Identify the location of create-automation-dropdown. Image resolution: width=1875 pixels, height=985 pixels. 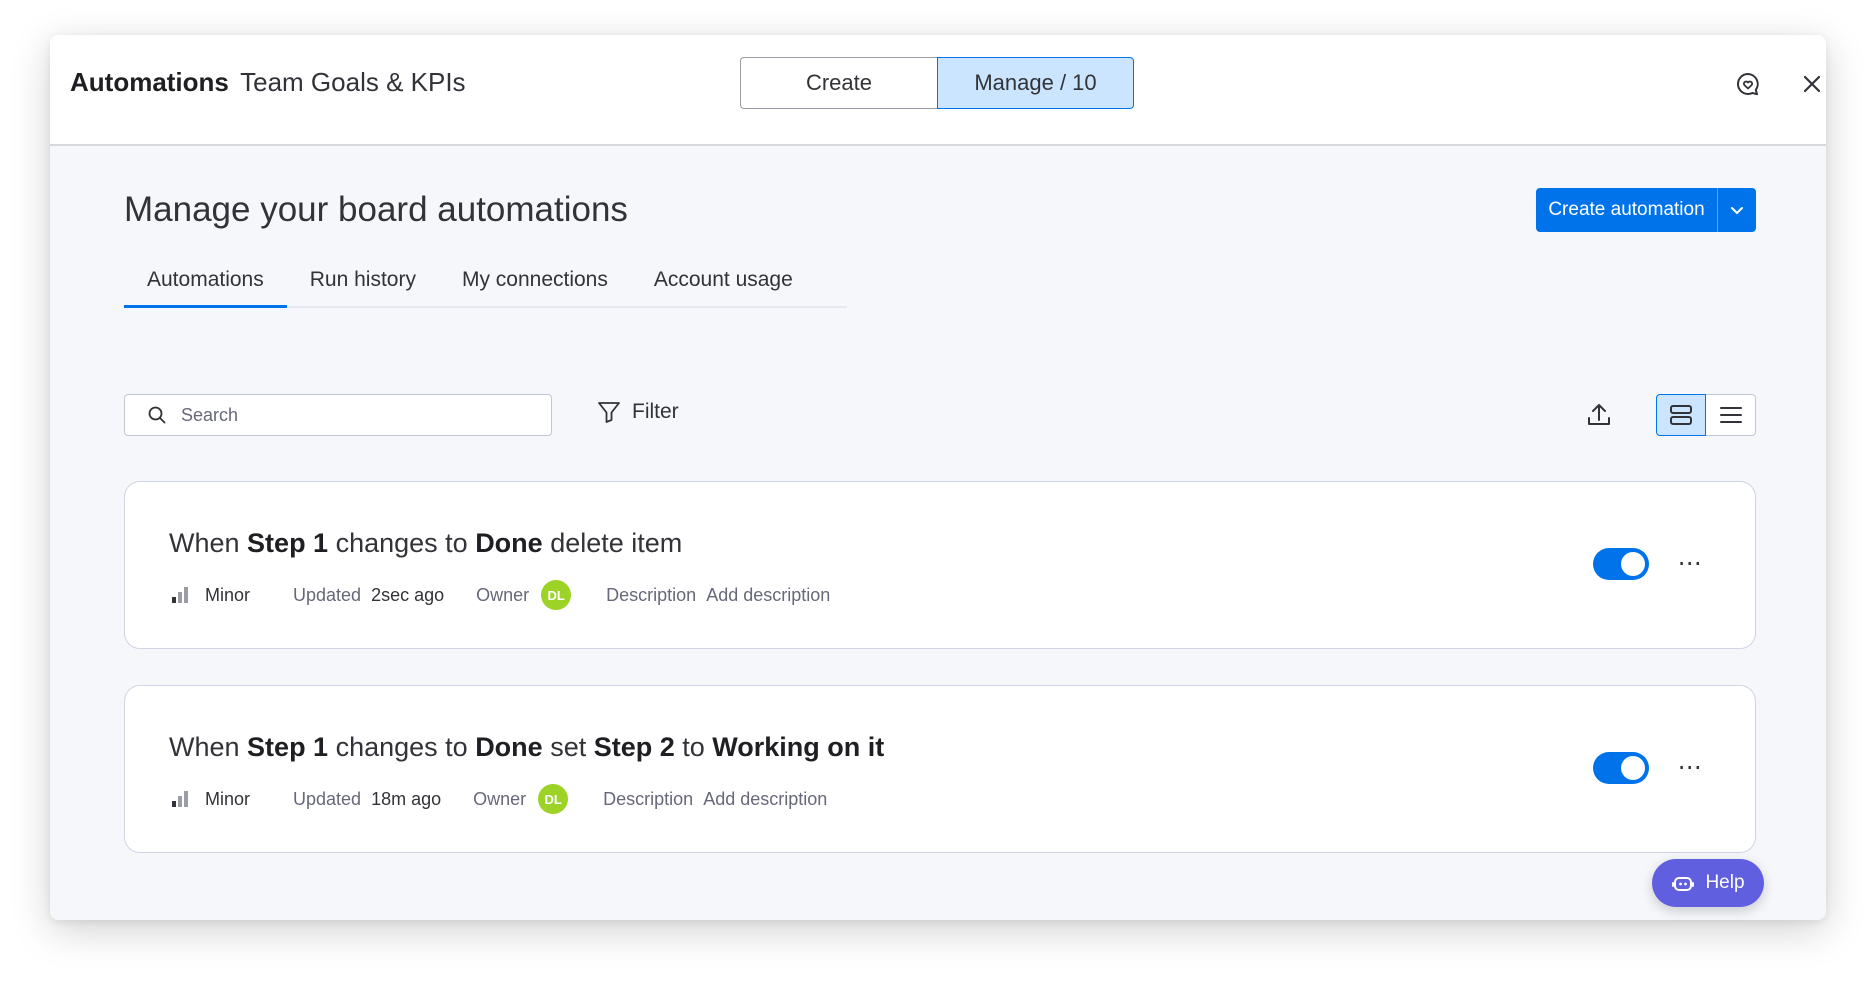
(1736, 210).